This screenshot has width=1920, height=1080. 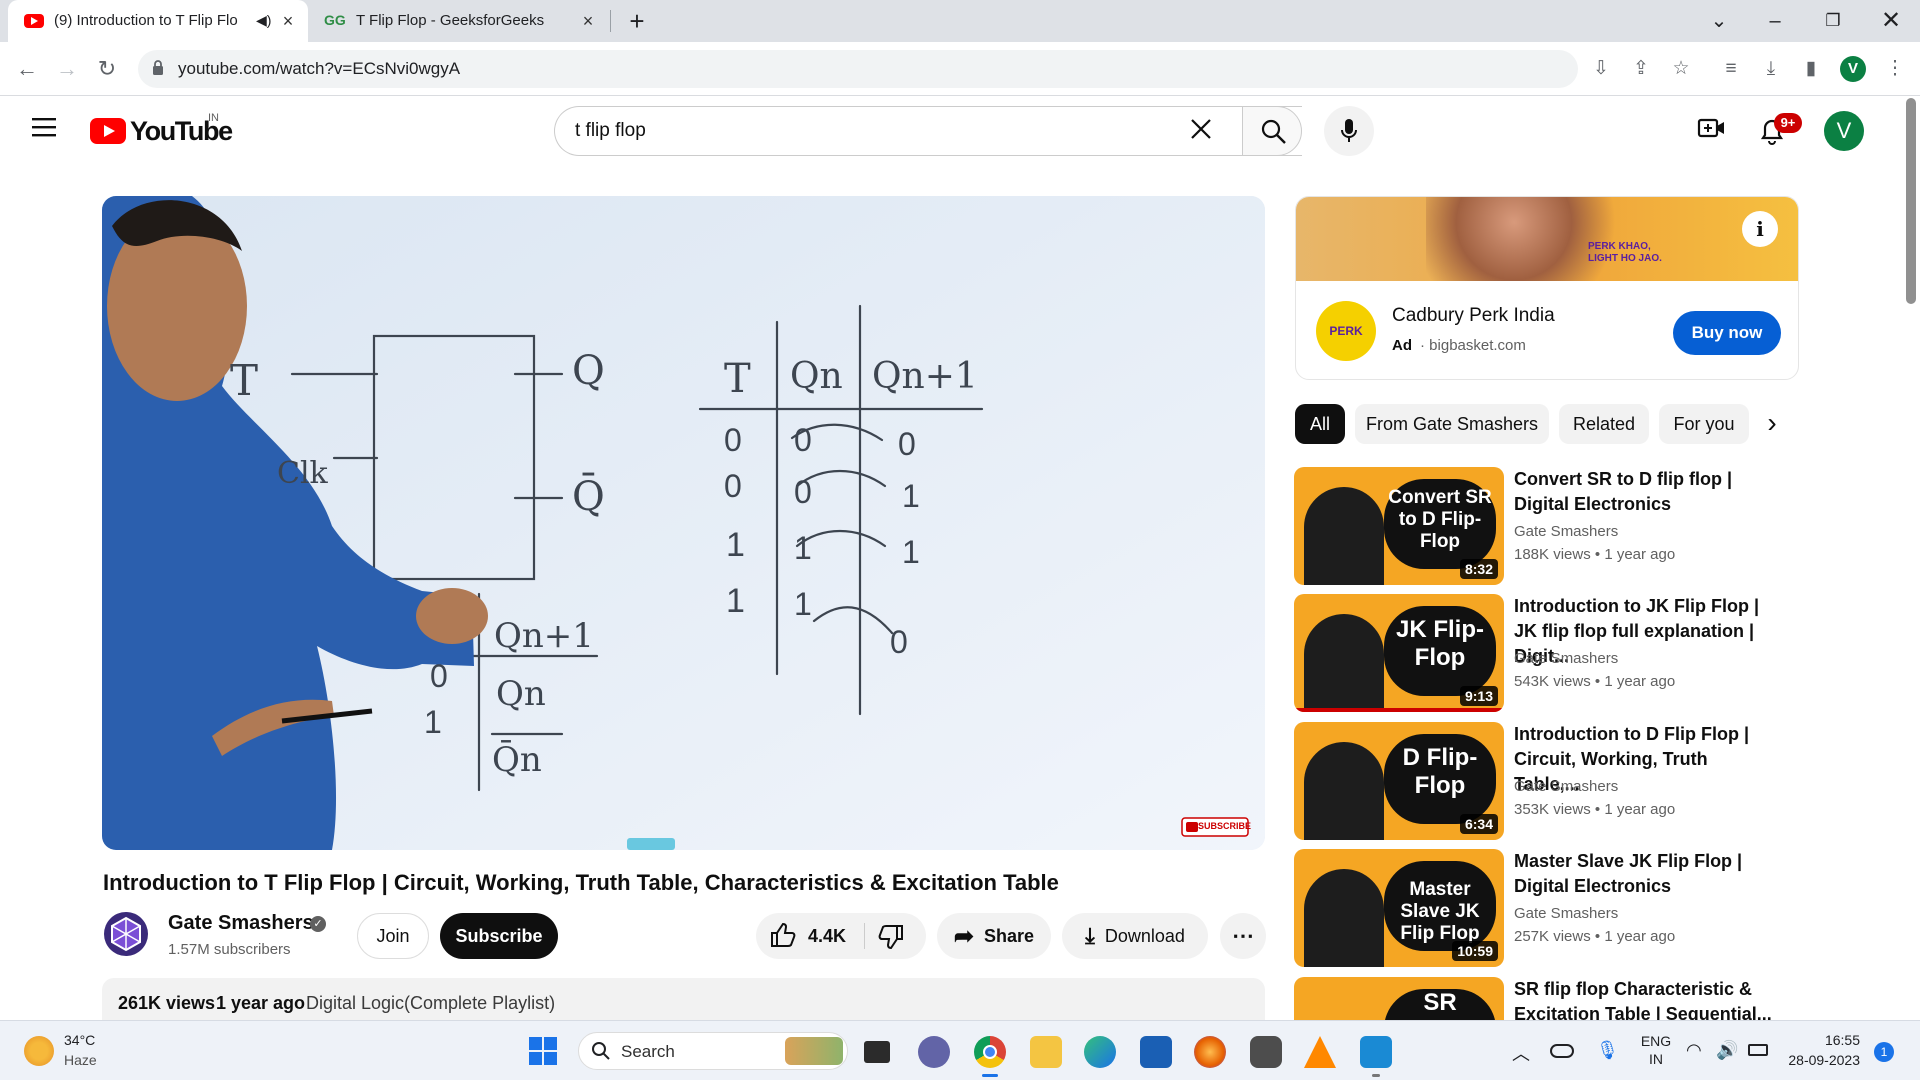 I want to click on video-thumbnail: SR, so click(x=1399, y=998).